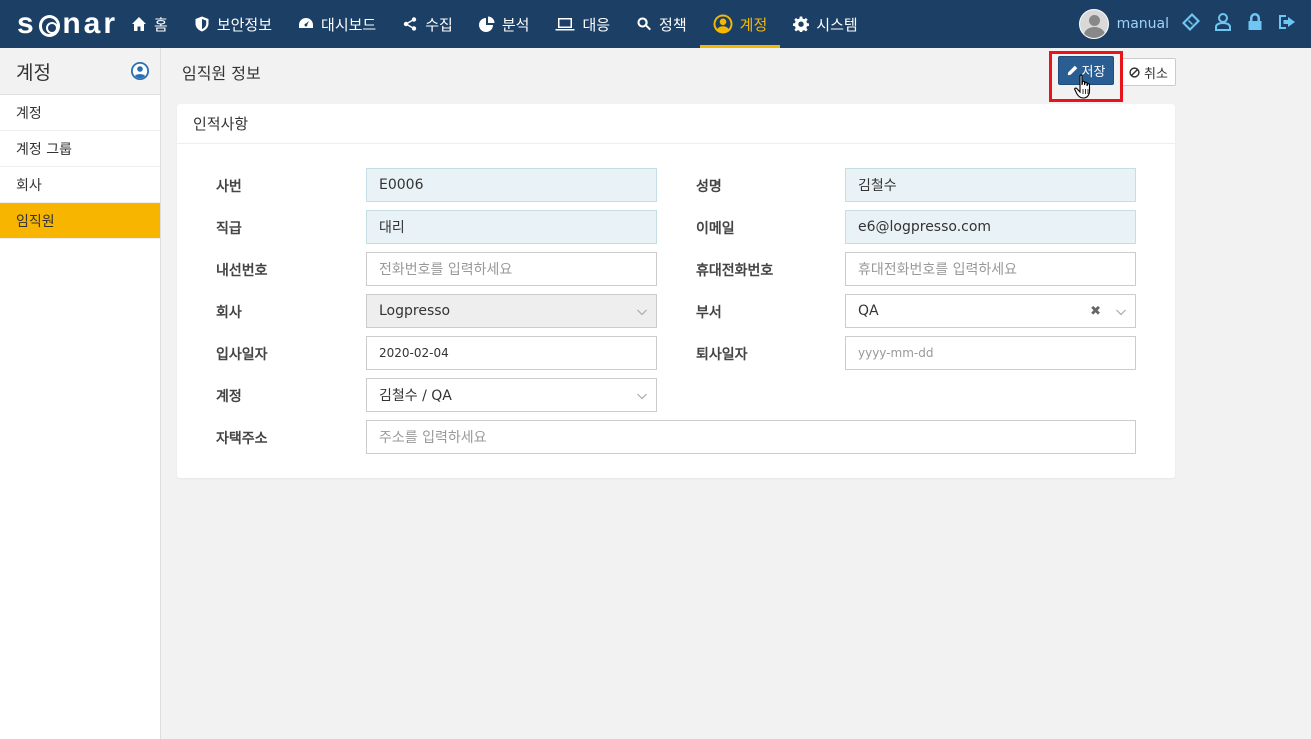 Image resolution: width=1311 pixels, height=739 pixels. Describe the element at coordinates (868, 311) in the screenshot. I see `dept-select-value: QA` at that location.